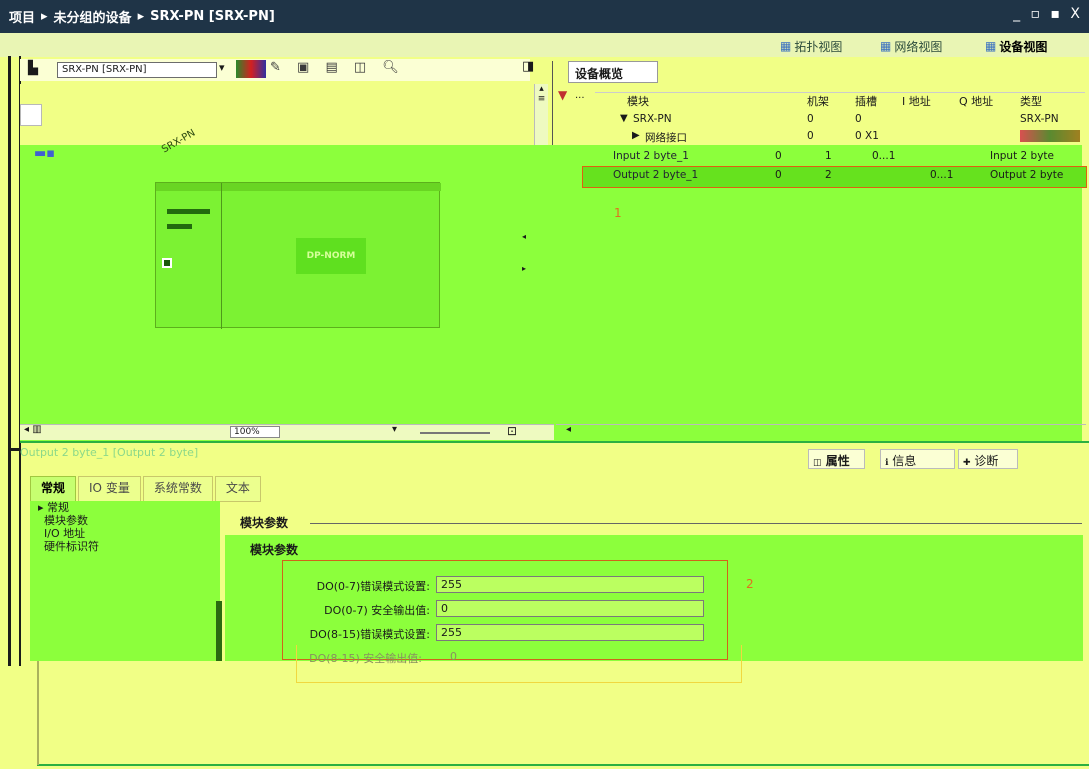  Describe the element at coordinates (821, 432) in the screenshot. I see `grid-horizontal-scrollbar` at that location.